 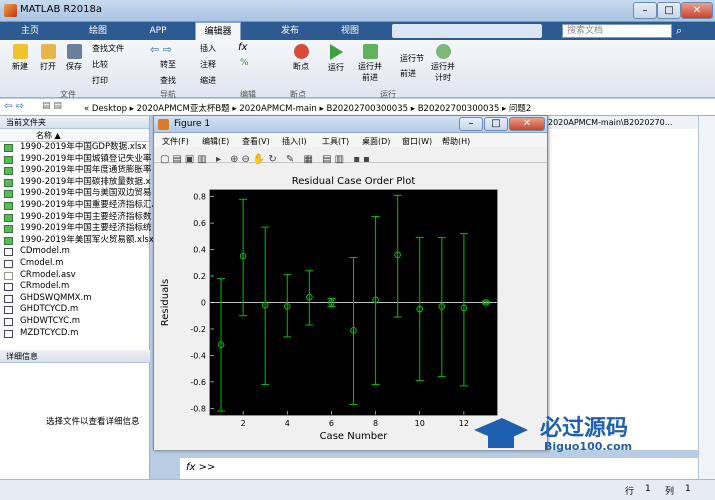 I want to click on file-item: MZDTCYCD.m, so click(x=74, y=334).